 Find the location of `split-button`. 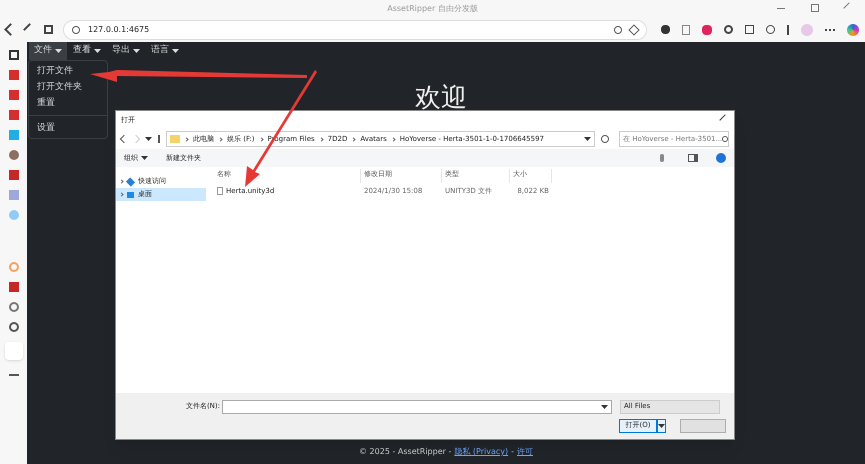

split-button is located at coordinates (661, 425).